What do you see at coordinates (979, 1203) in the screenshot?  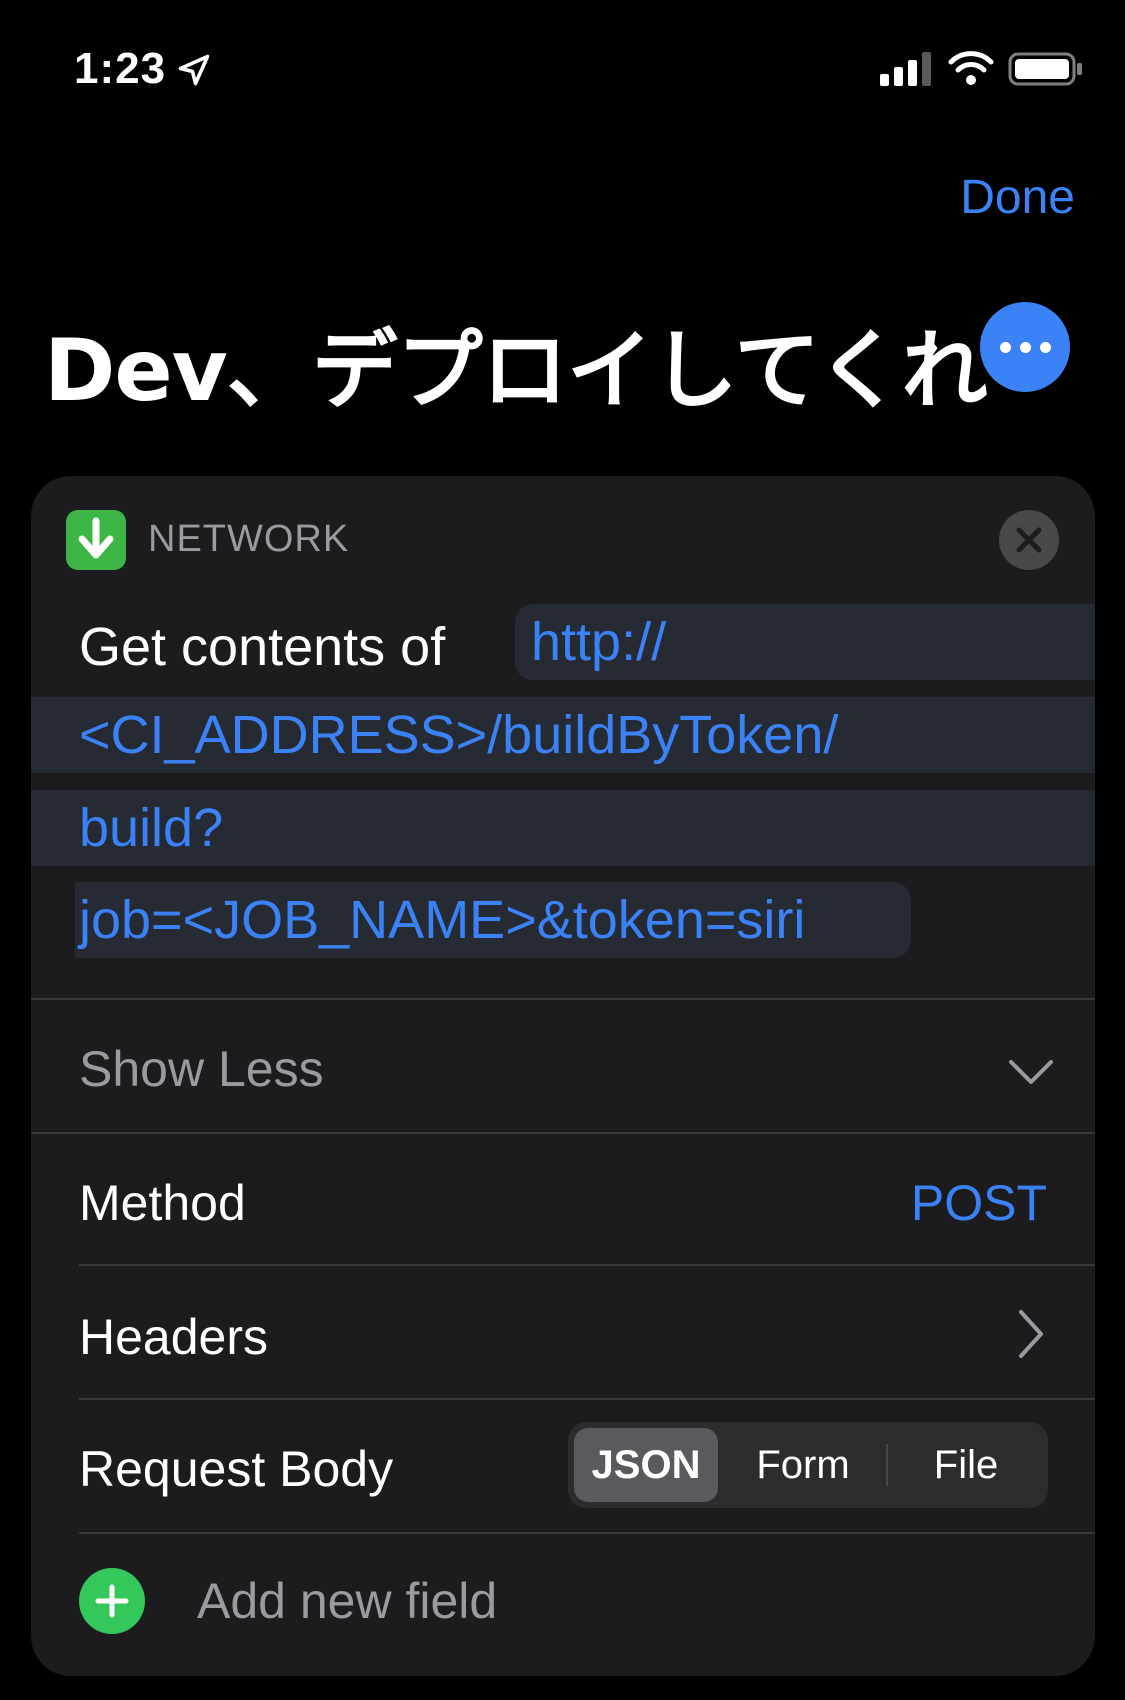 I see `method-value: POST` at bounding box center [979, 1203].